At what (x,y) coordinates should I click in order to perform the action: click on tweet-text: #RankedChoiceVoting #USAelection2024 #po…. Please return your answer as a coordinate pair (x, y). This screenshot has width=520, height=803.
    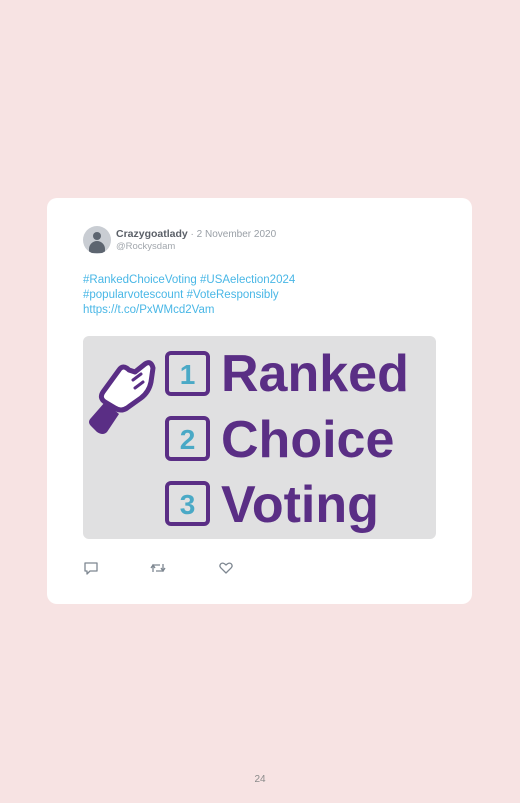
    Looking at the image, I should click on (263, 295).